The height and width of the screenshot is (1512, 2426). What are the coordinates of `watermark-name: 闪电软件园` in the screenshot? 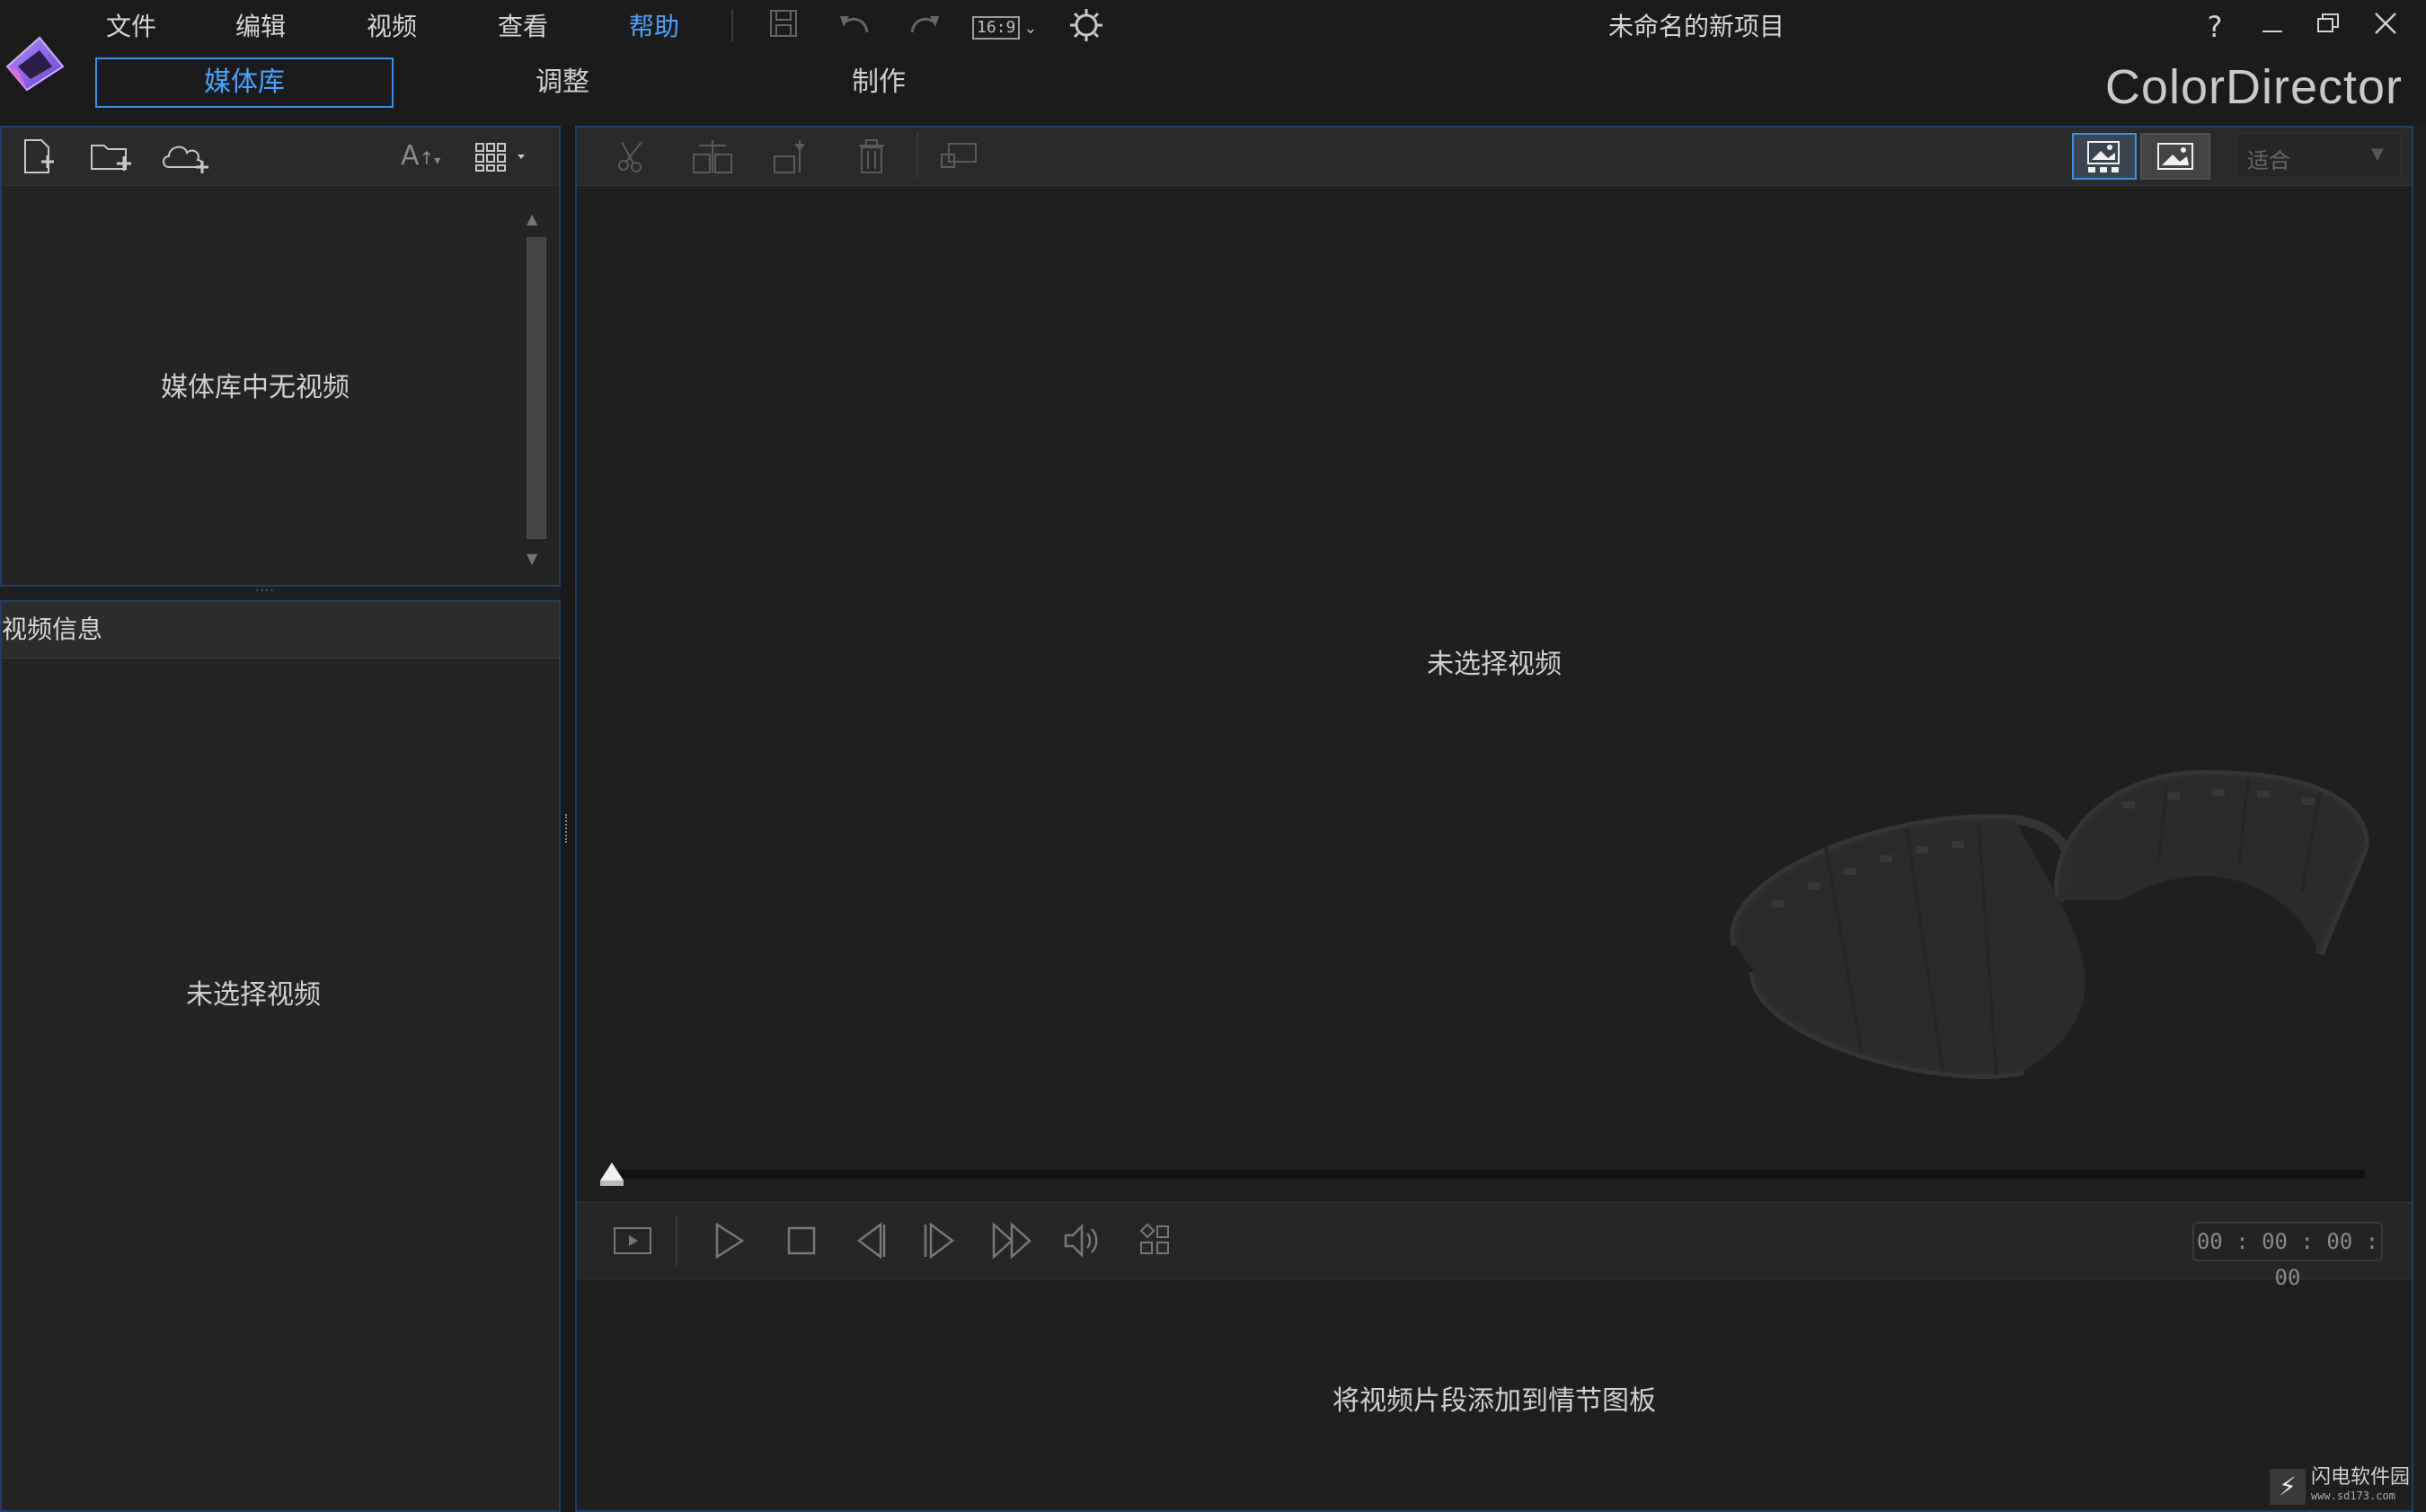 It's located at (2360, 1478).